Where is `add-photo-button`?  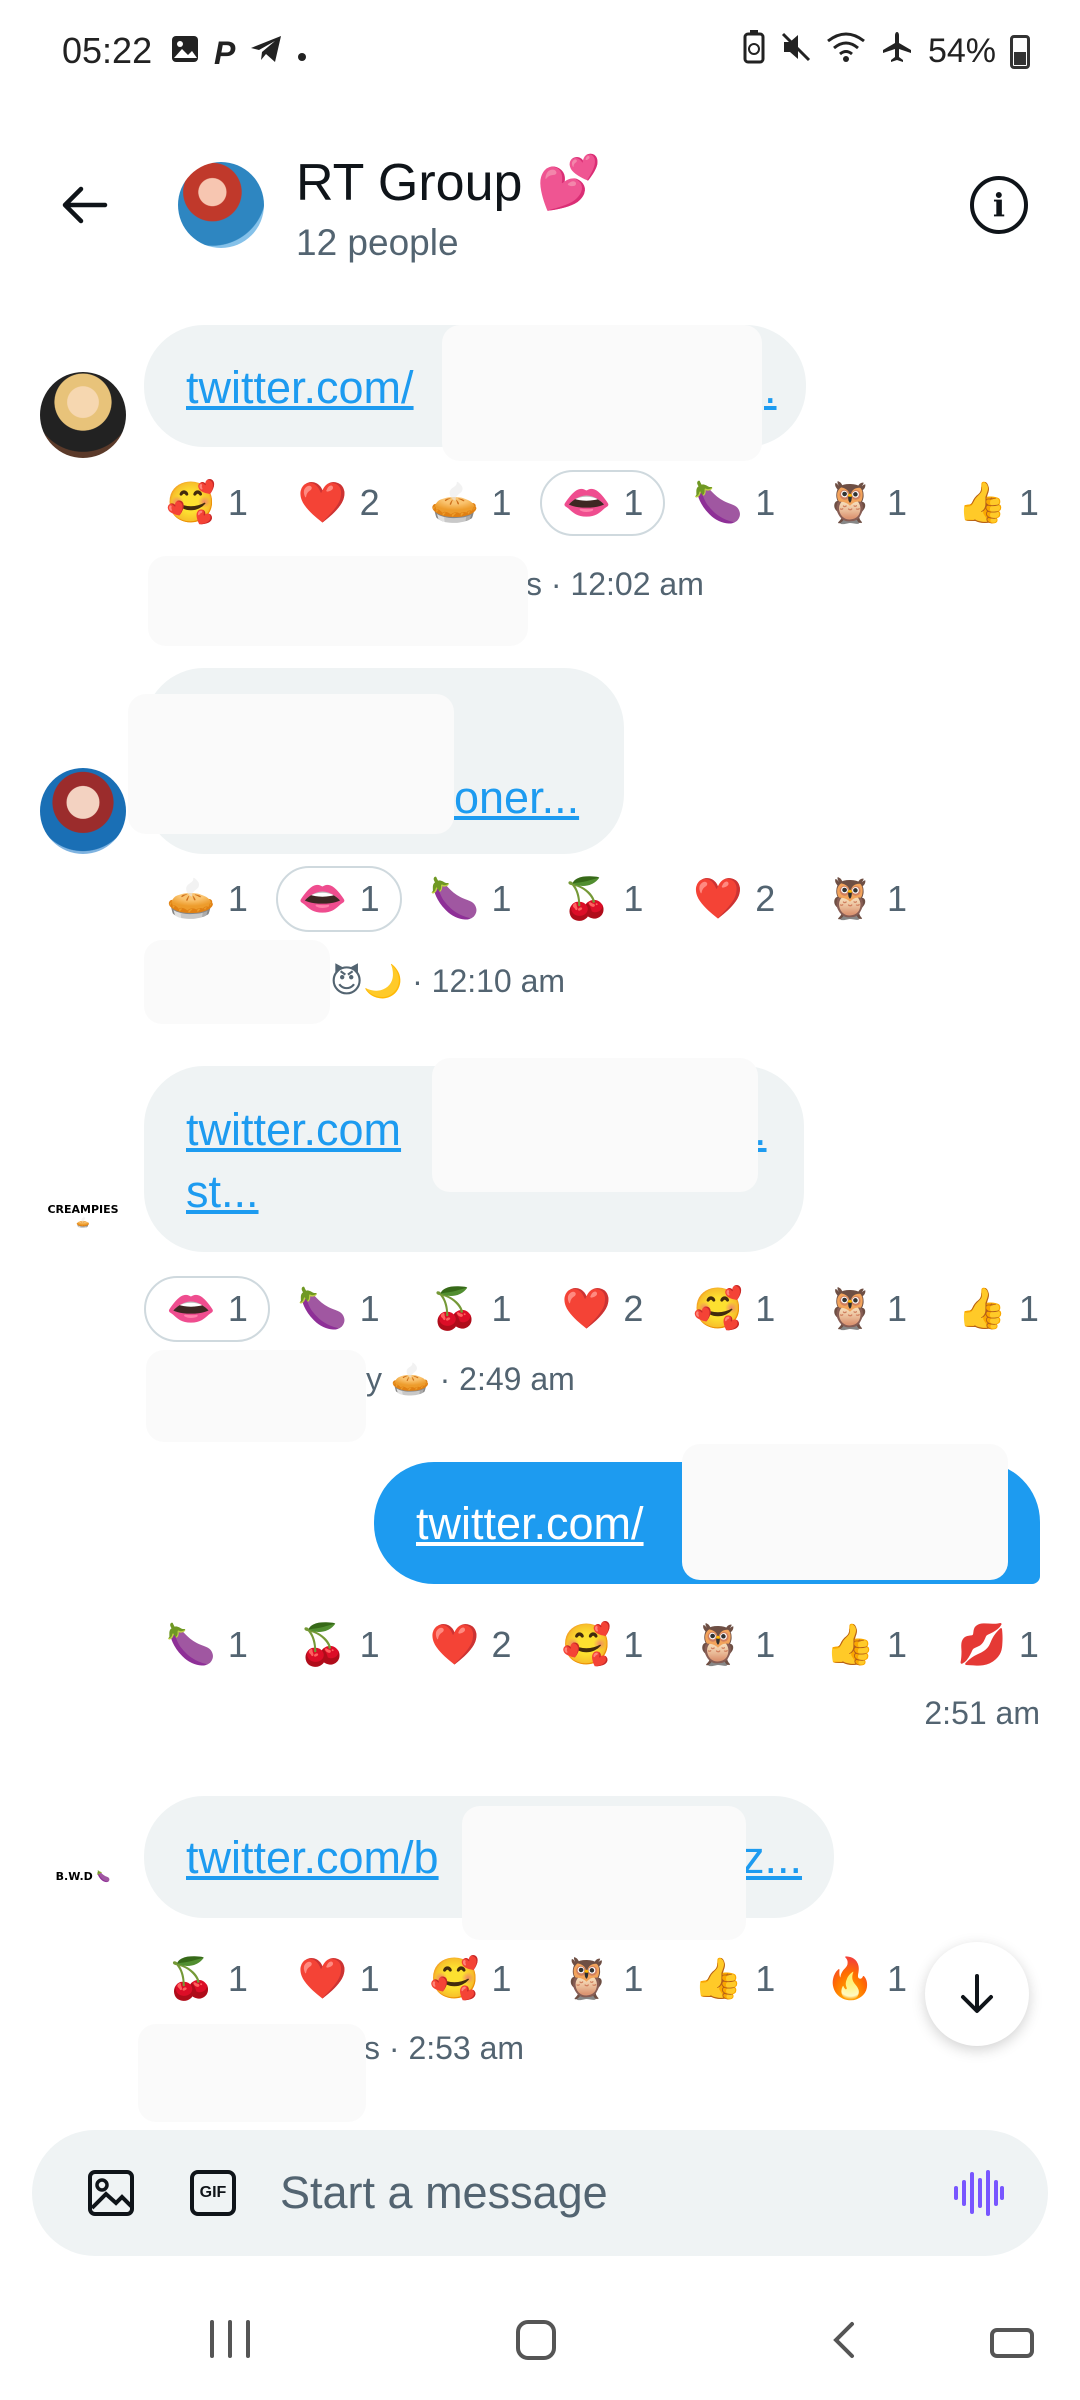 add-photo-button is located at coordinates (111, 2193).